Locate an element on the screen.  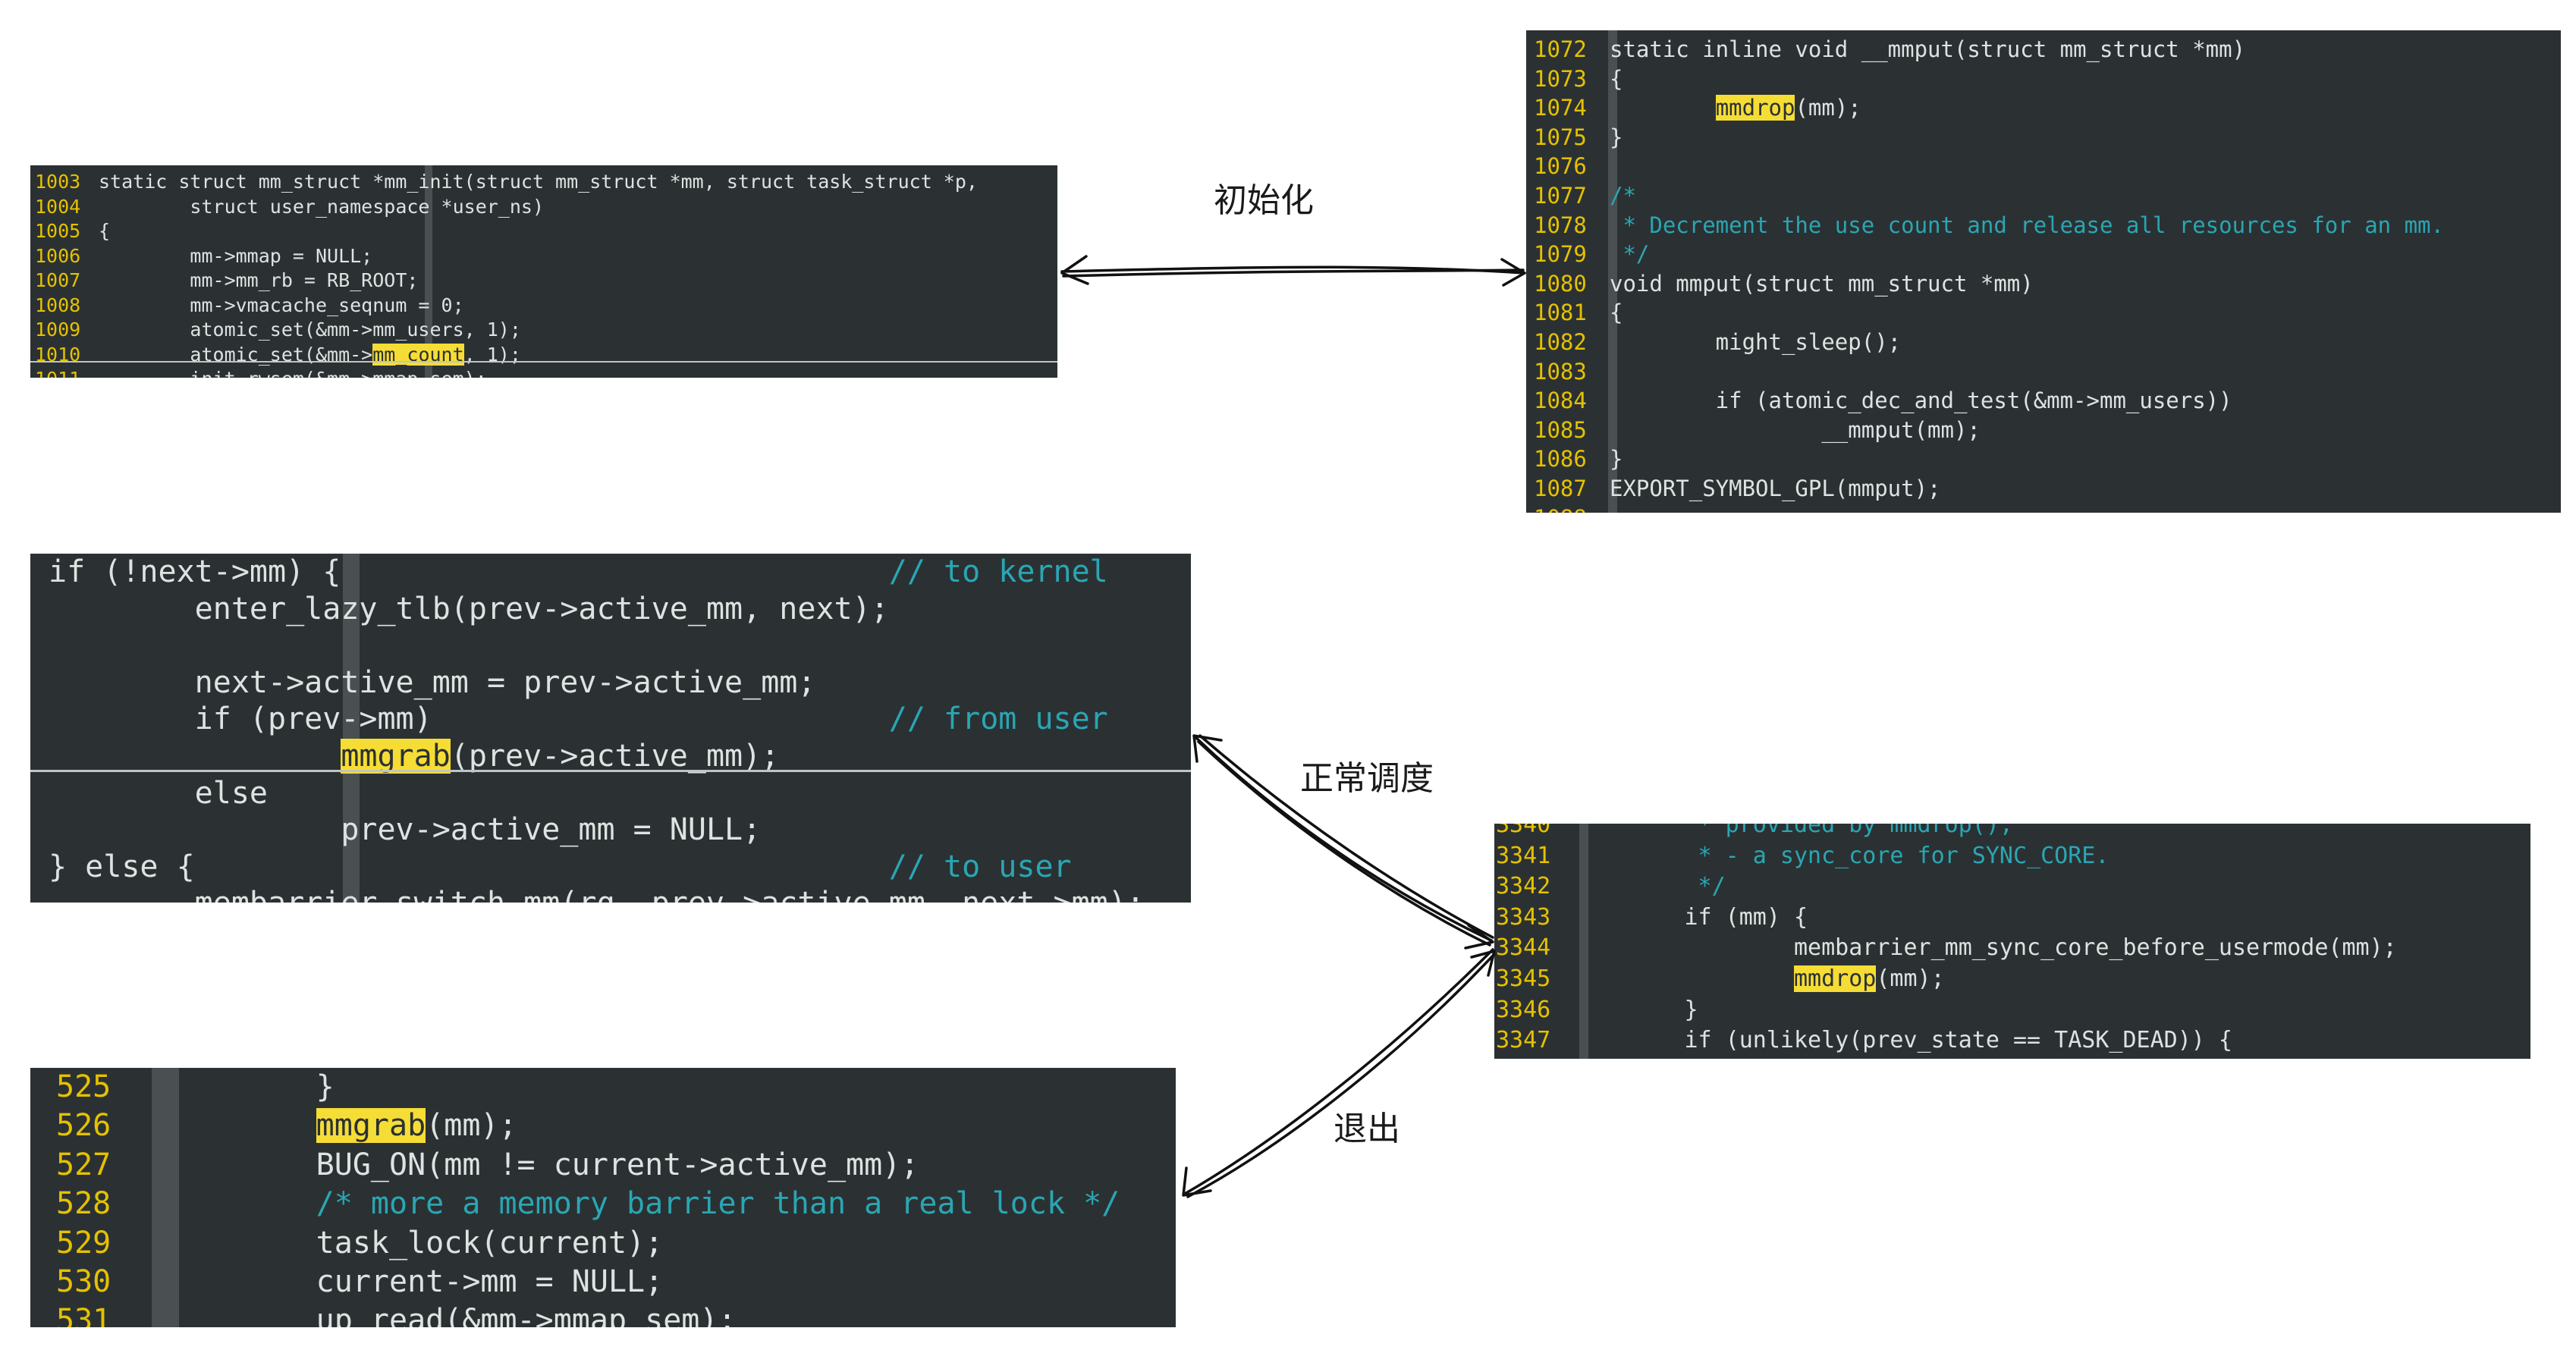
arrowhead-exit-top is located at coordinates (1483, 963).